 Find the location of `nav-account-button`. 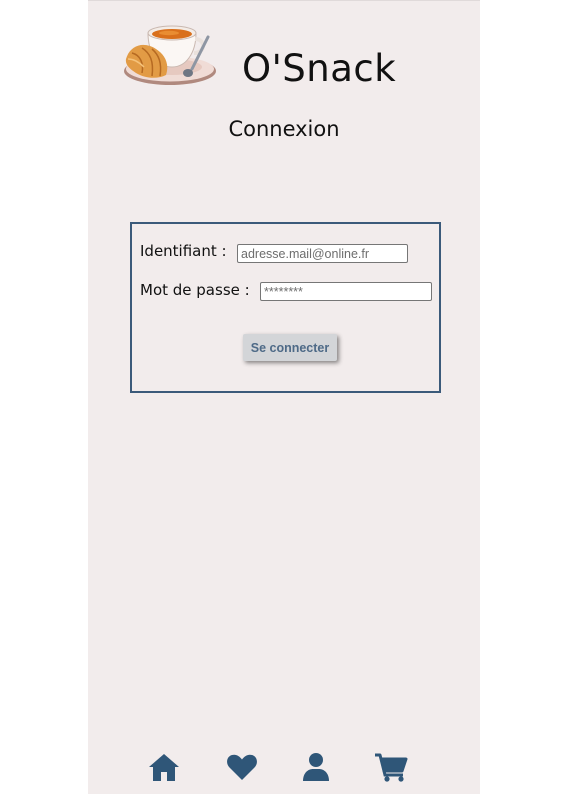

nav-account-button is located at coordinates (316, 767).